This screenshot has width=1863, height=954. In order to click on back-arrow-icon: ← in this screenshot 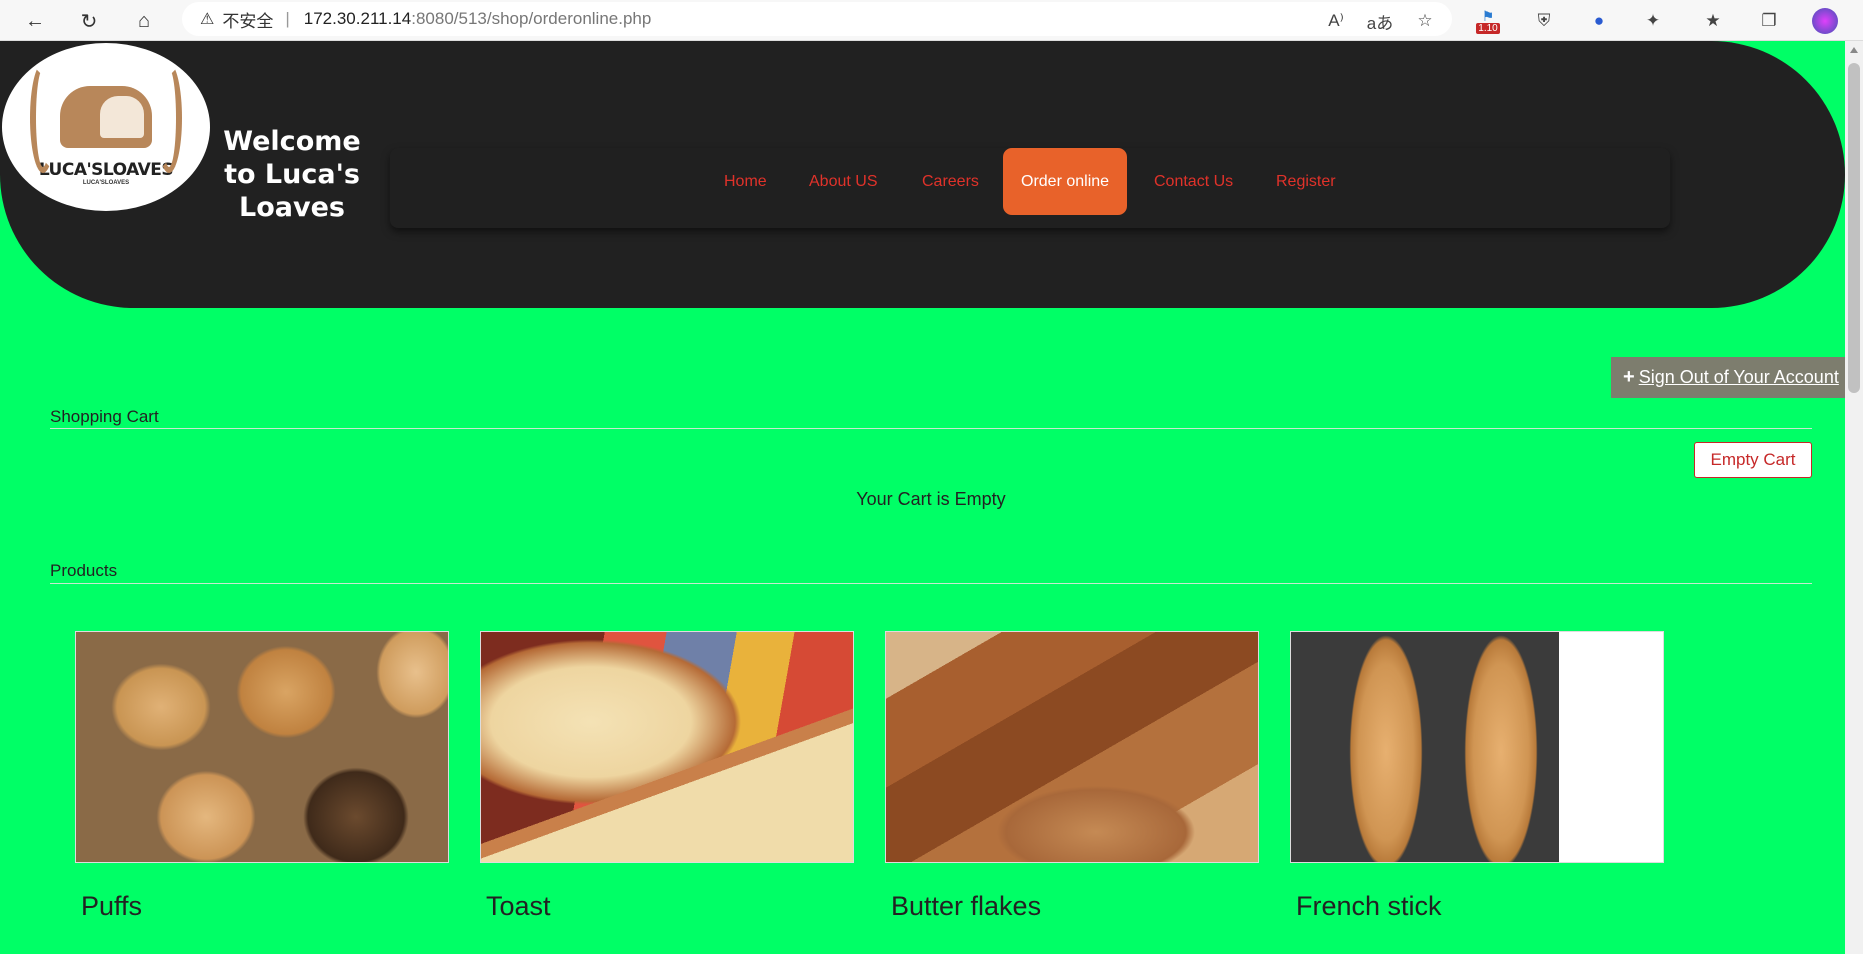, I will do `click(35, 21)`.